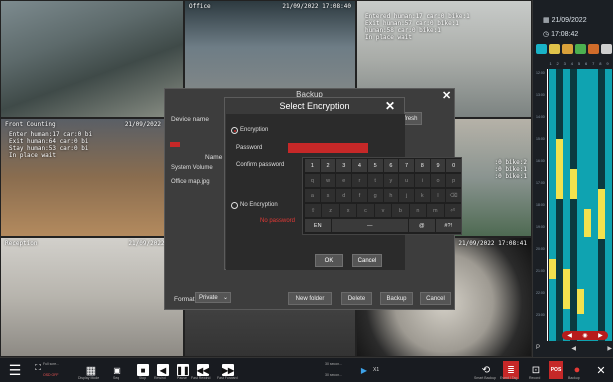 The height and width of the screenshot is (382, 613). Describe the element at coordinates (580, 49) in the screenshot. I see `motion-icon` at that location.